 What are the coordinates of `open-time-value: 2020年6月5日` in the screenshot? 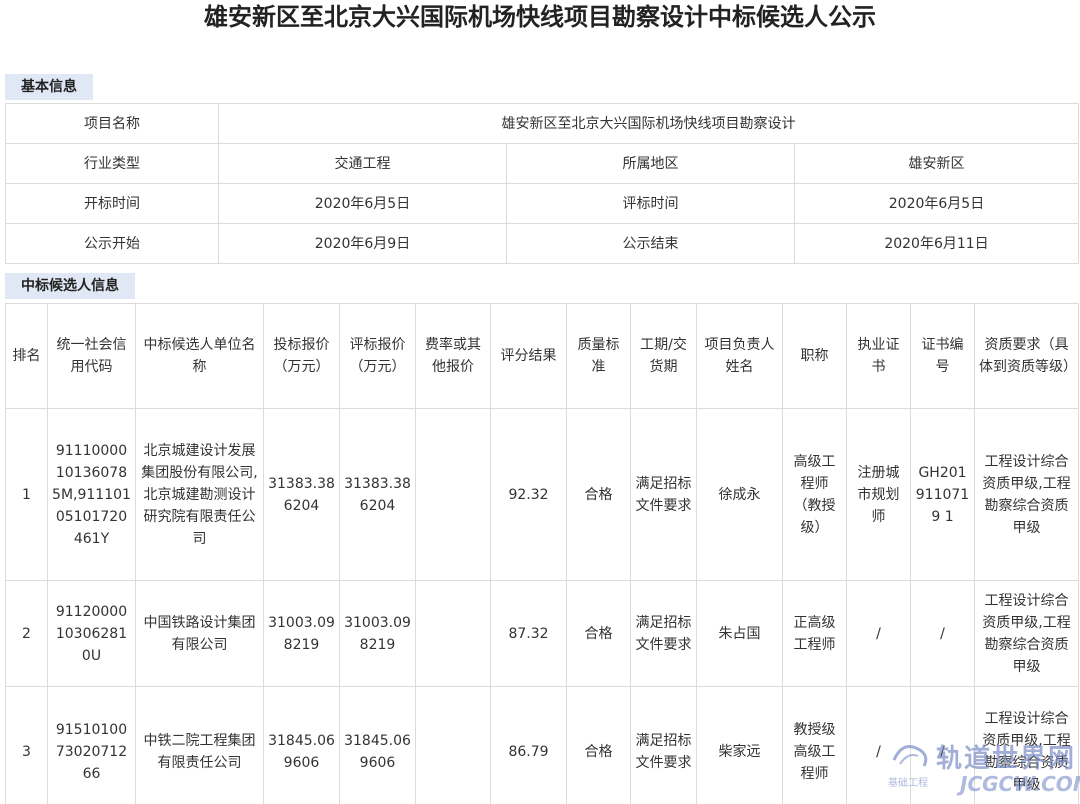 It's located at (362, 203).